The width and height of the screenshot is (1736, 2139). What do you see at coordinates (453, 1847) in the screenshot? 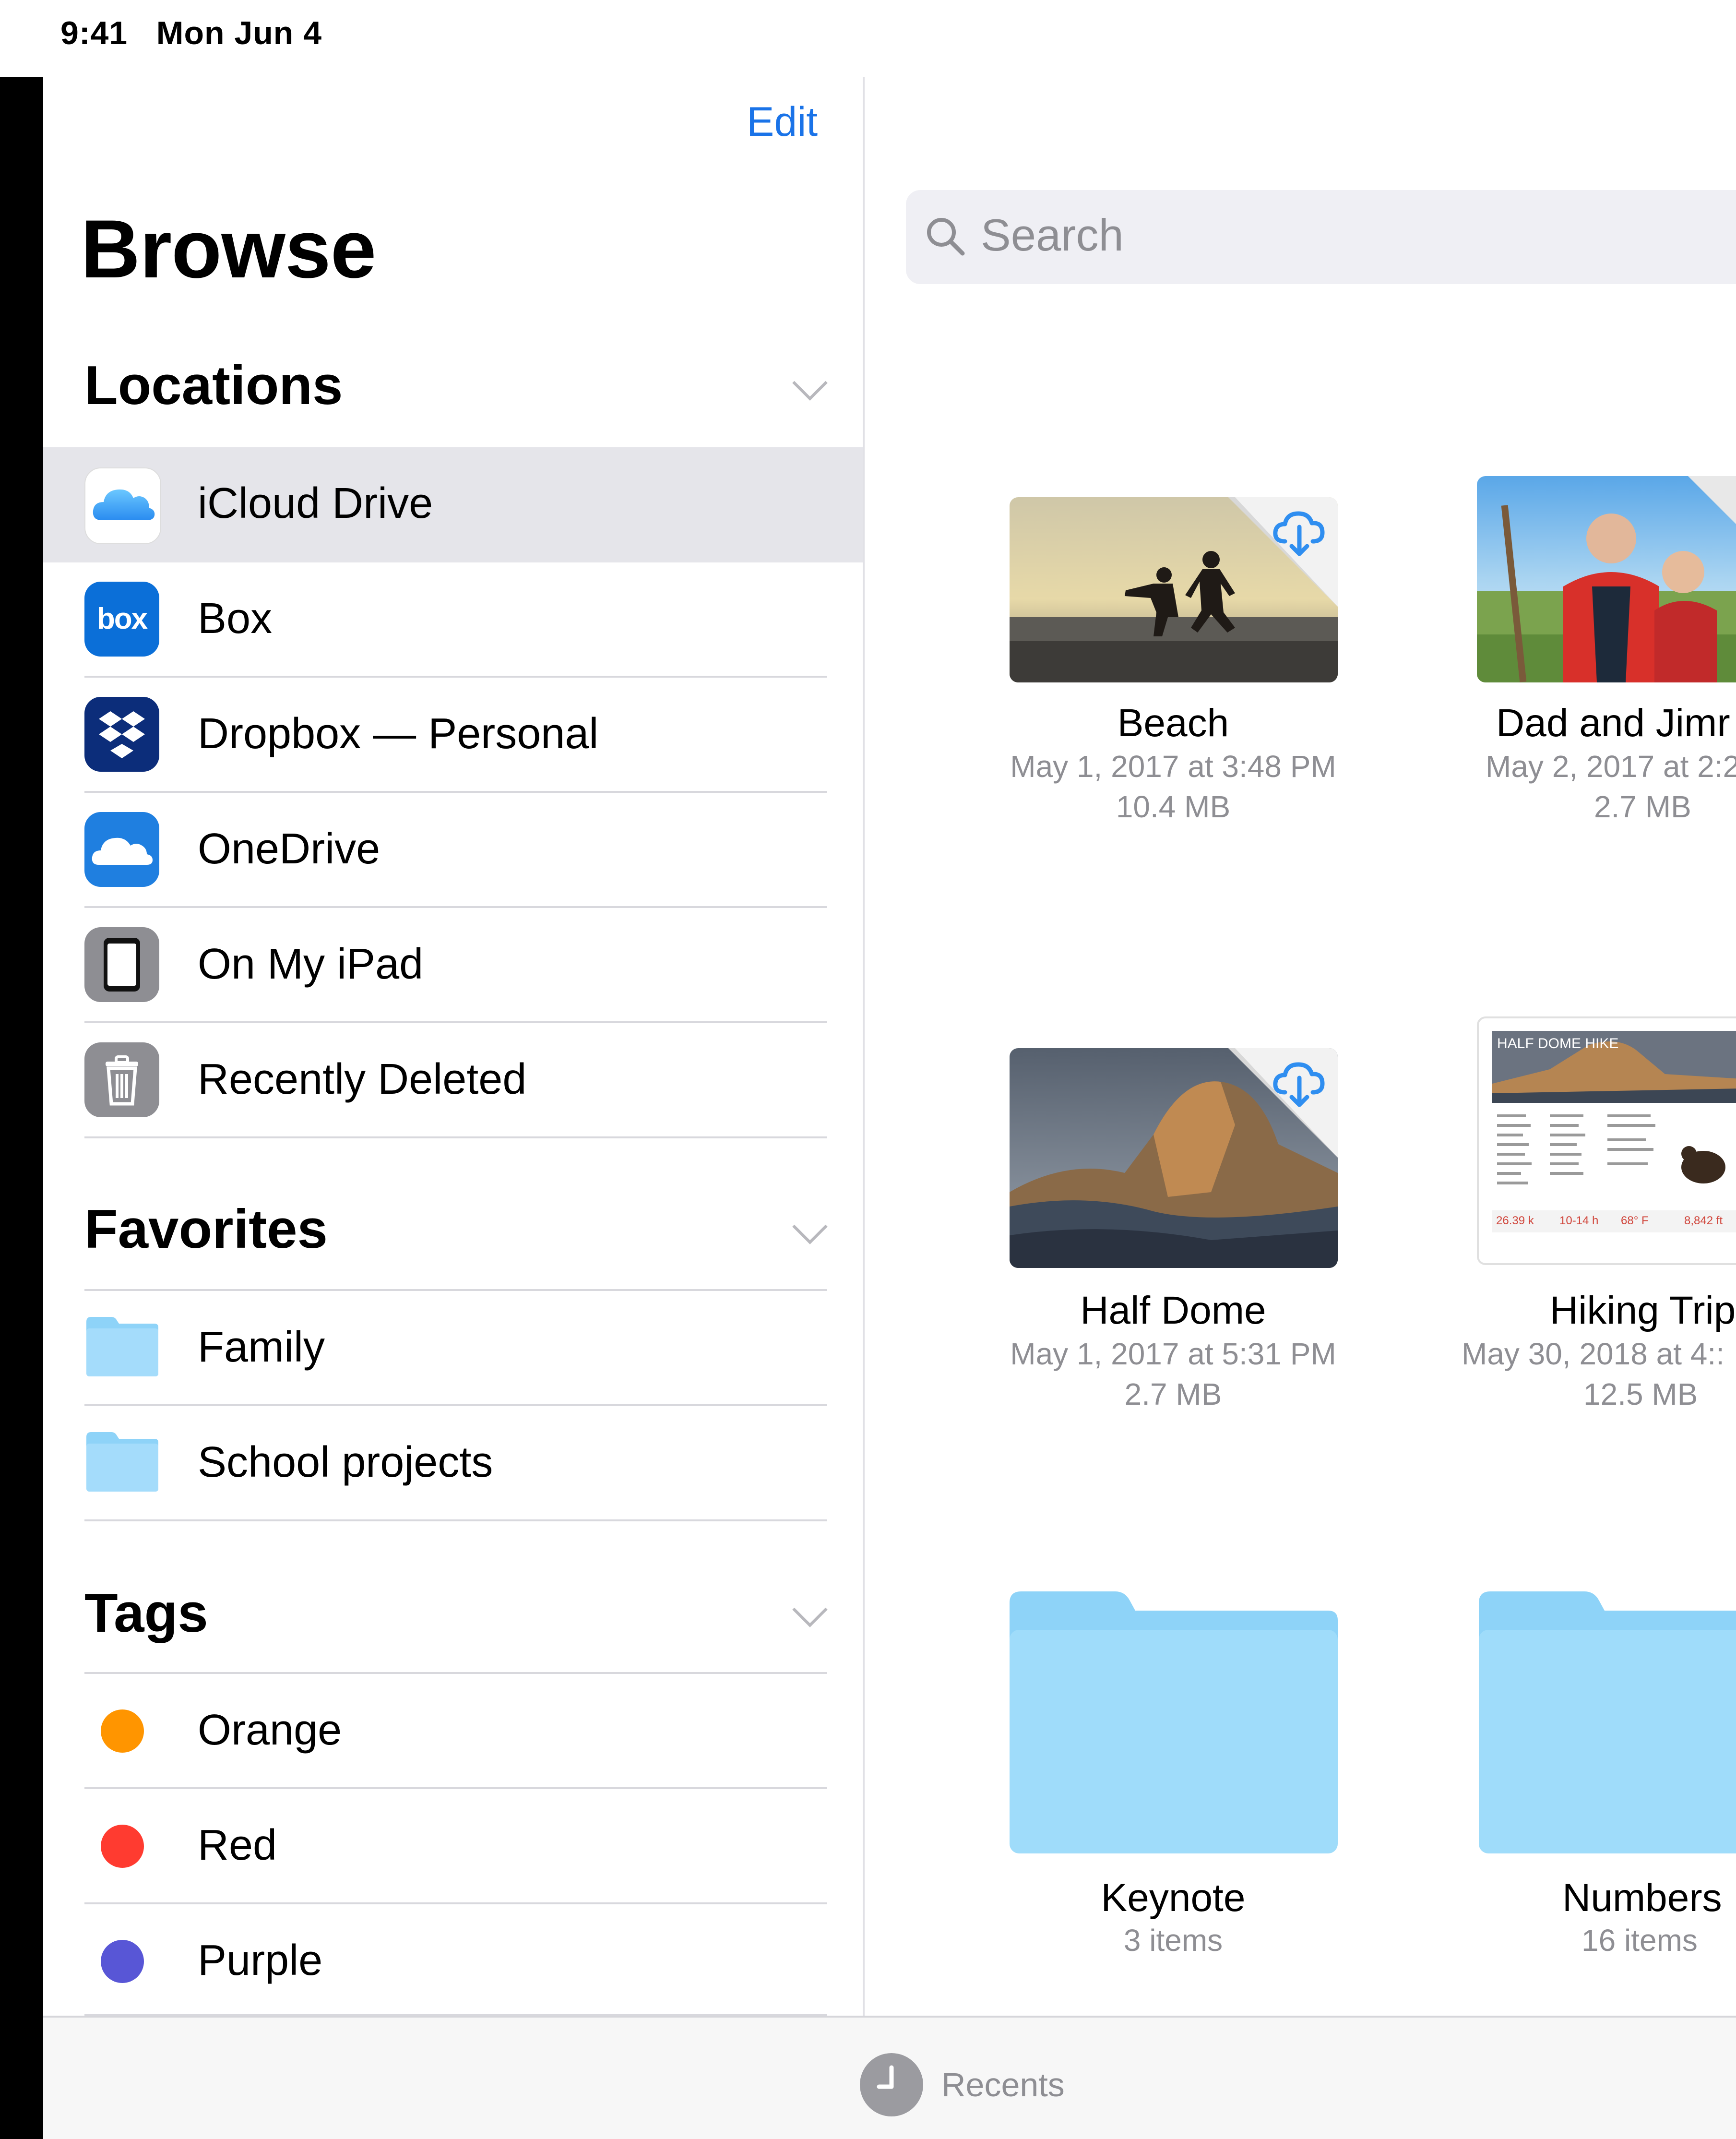
I see `sidebar-item-tag-red: Red` at bounding box center [453, 1847].